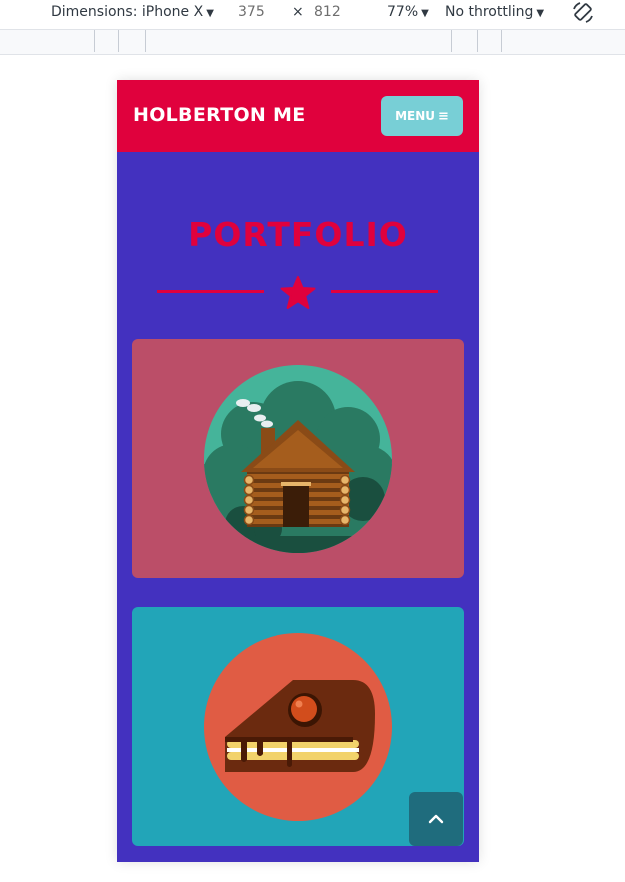 This screenshot has width=625, height=882. What do you see at coordinates (298, 234) in the screenshot?
I see `section-title: PORTFOLIO` at bounding box center [298, 234].